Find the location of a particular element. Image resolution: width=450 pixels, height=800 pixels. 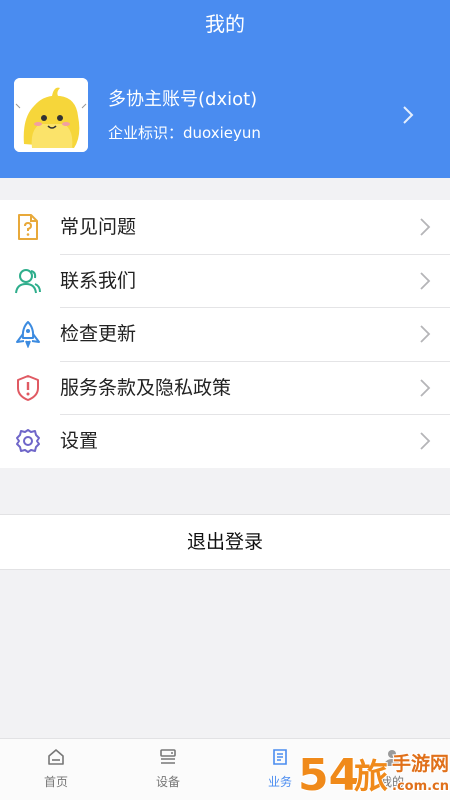

menu-item-contact: 联系我们 is located at coordinates (225, 280).